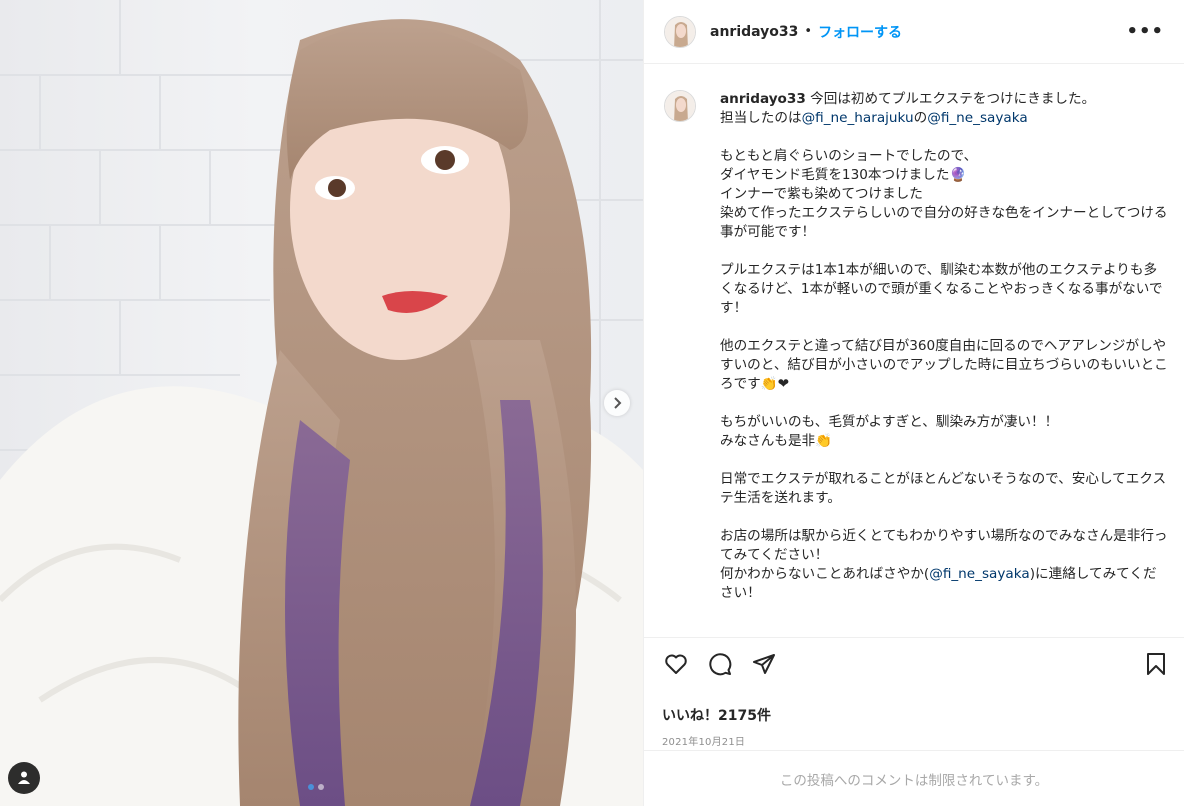 This screenshot has height=806, width=1184. Describe the element at coordinates (858, 118) in the screenshot. I see `mention-link: @fi_ne_harajuku` at that location.